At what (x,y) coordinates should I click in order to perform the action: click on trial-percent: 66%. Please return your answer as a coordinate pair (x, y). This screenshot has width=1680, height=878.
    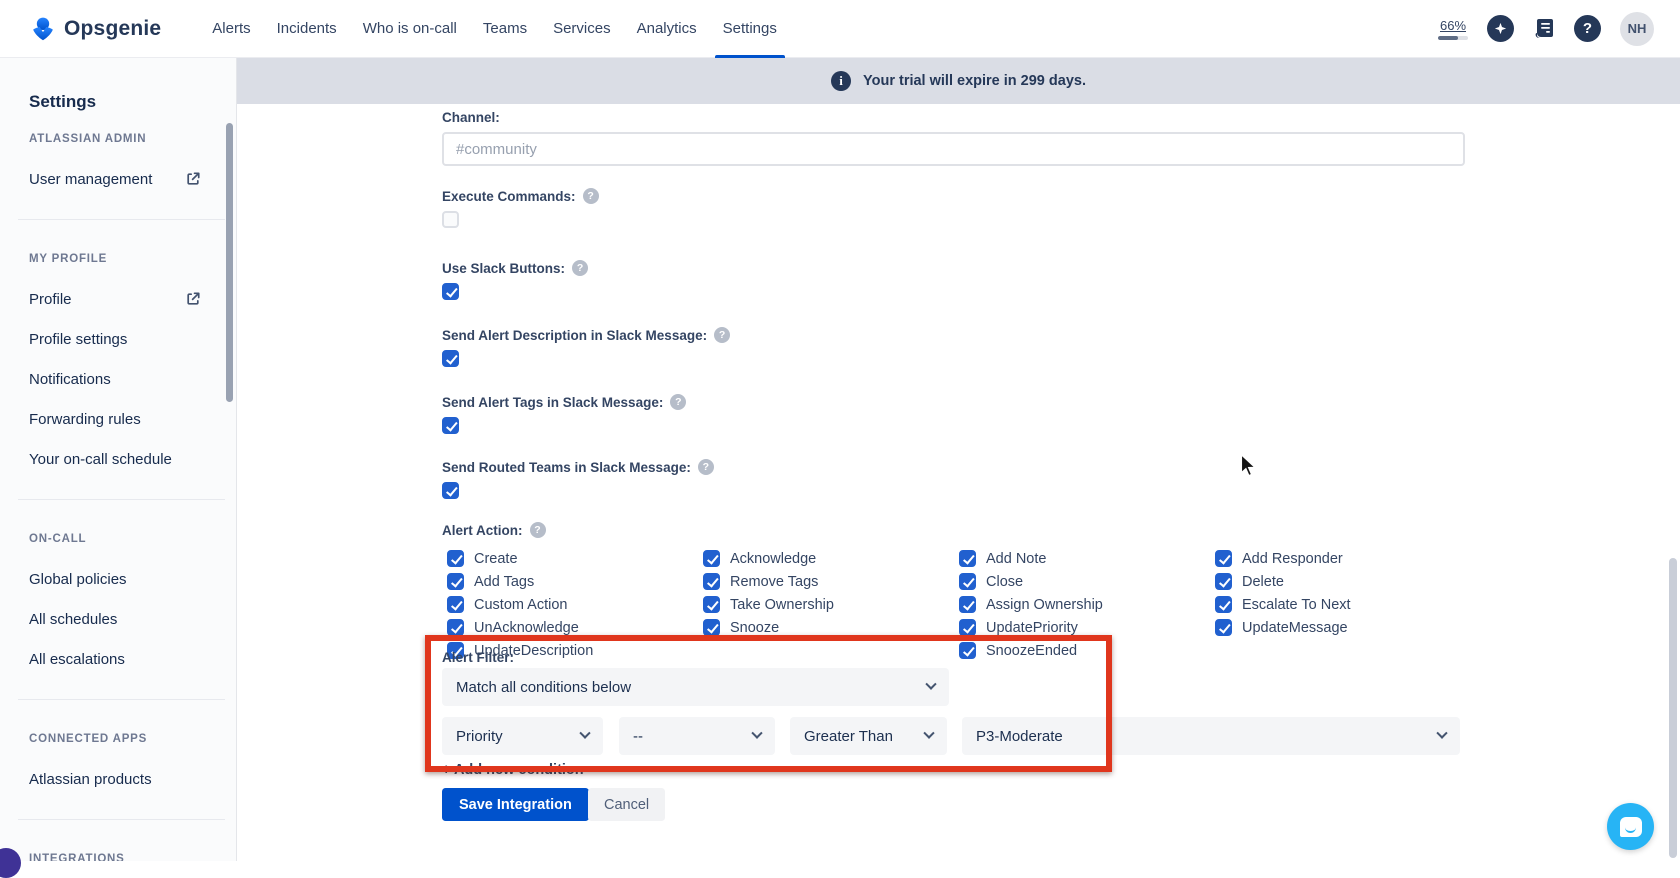
    Looking at the image, I should click on (1453, 25).